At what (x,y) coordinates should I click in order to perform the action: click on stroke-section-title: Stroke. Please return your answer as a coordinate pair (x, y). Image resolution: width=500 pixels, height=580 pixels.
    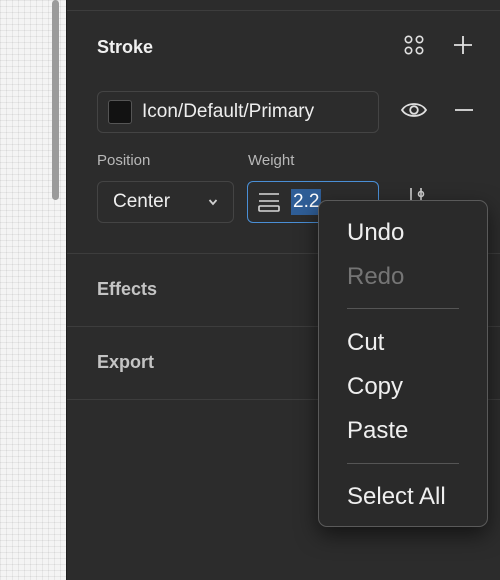
    Looking at the image, I should click on (125, 47).